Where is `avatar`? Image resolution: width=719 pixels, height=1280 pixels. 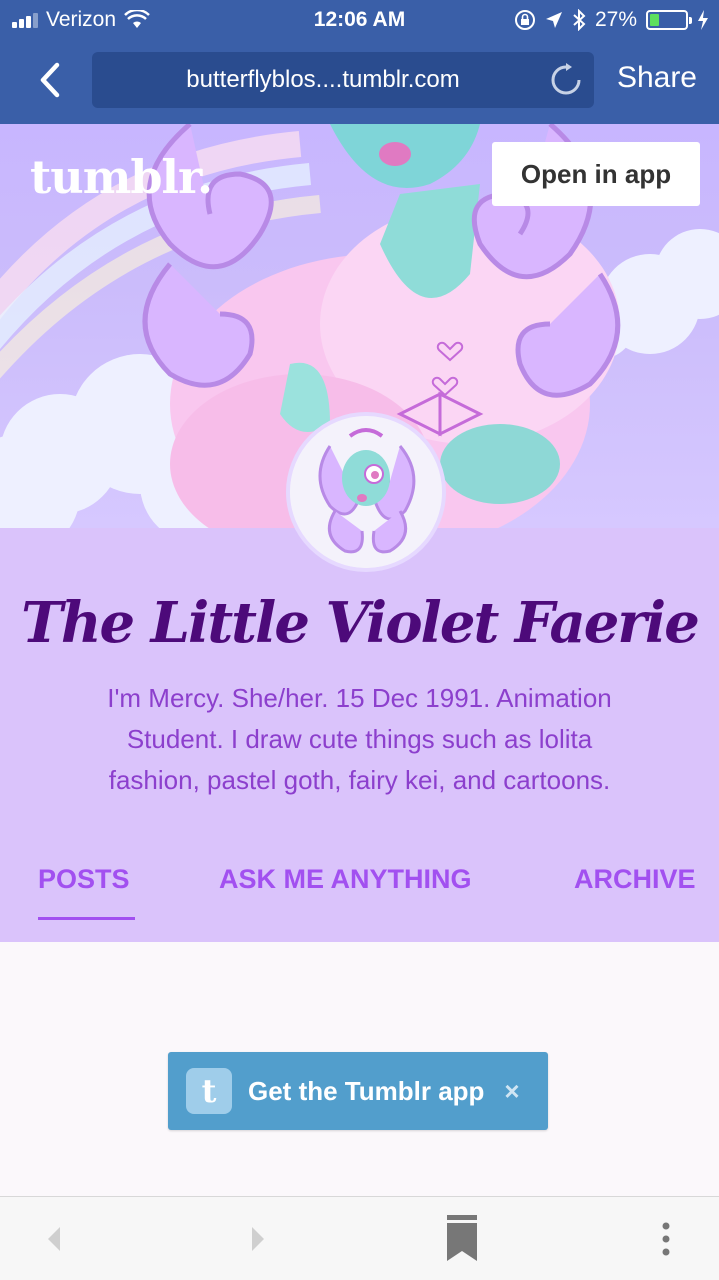 avatar is located at coordinates (366, 492).